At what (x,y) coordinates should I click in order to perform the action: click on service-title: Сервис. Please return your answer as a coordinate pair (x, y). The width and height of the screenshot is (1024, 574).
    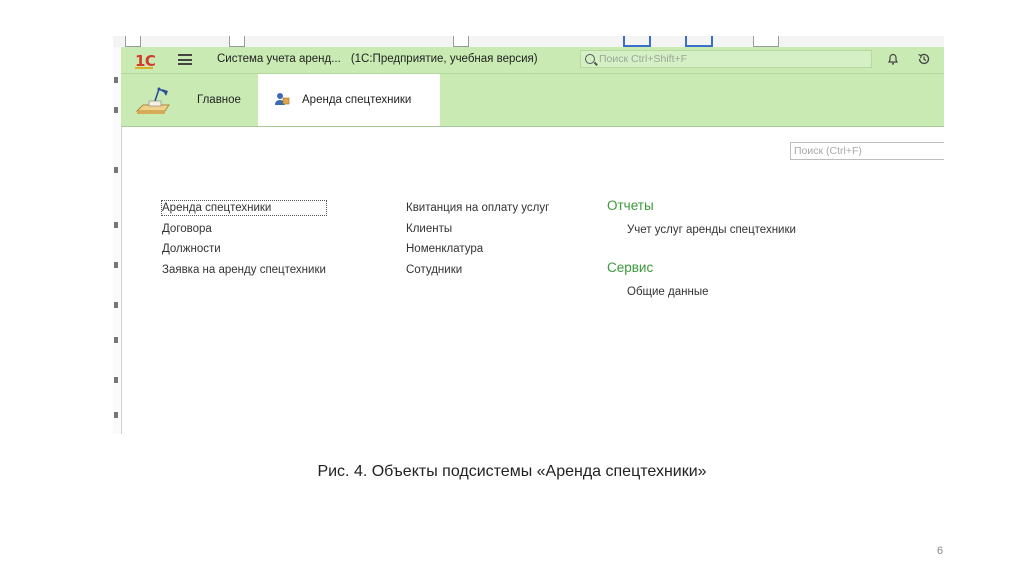
    Looking at the image, I should click on (630, 267).